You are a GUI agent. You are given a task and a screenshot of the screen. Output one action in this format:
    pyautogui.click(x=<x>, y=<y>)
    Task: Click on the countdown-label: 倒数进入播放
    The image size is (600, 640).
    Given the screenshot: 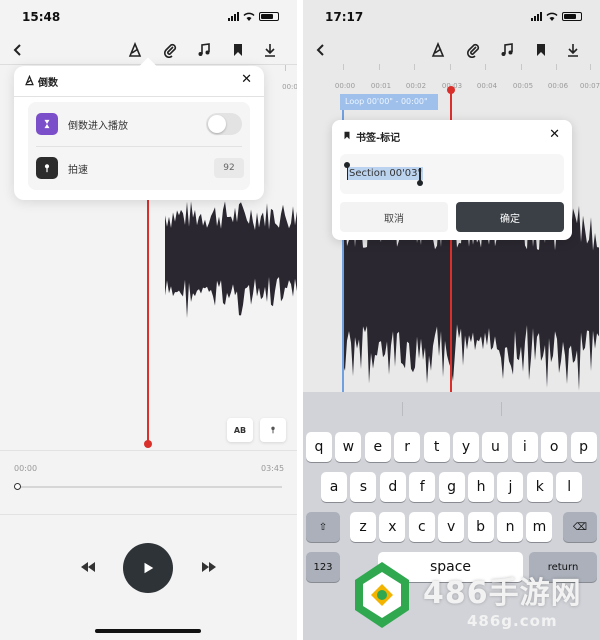 What is the action you would take?
    pyautogui.click(x=98, y=126)
    